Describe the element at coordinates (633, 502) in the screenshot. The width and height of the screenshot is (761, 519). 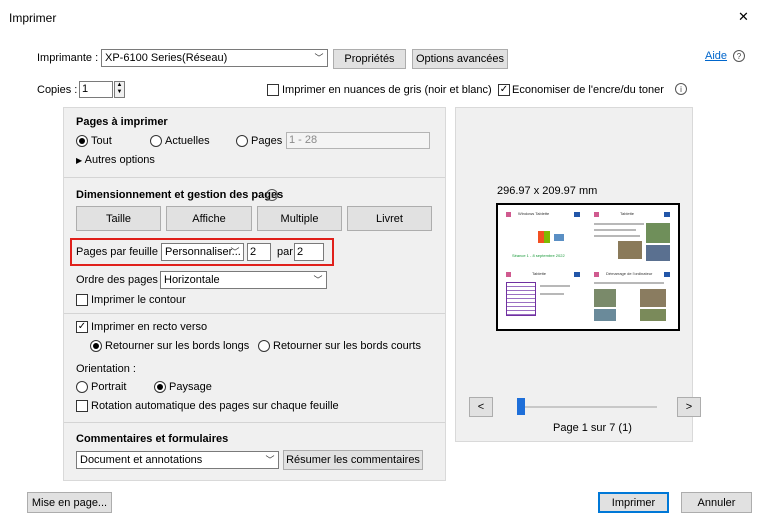
I see `print-button: Imprimer` at that location.